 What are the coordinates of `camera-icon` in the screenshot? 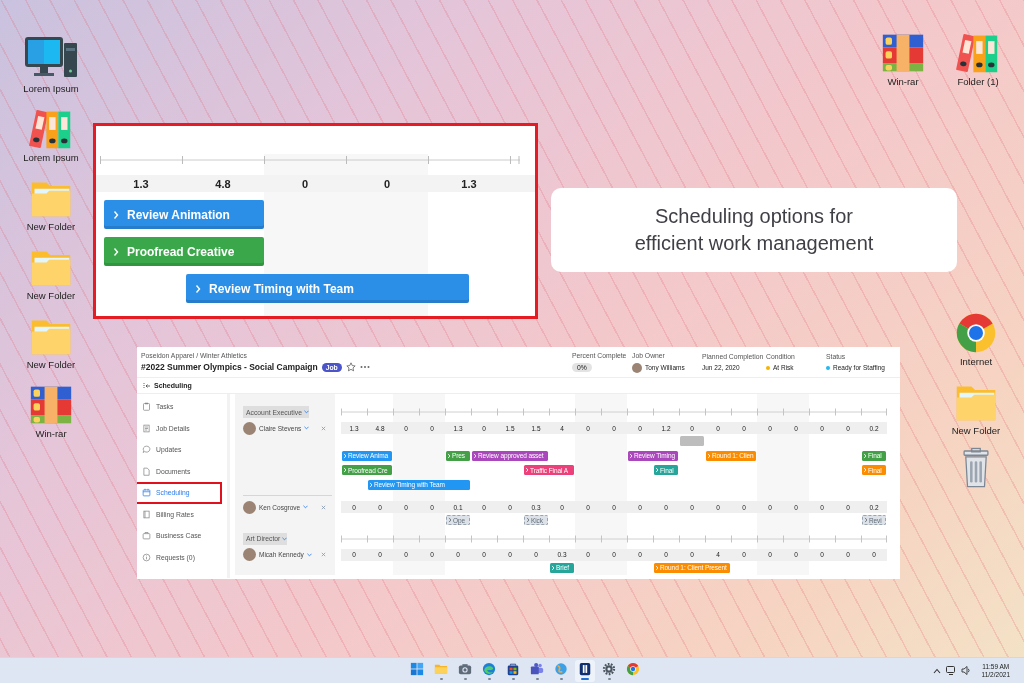 It's located at (465, 668).